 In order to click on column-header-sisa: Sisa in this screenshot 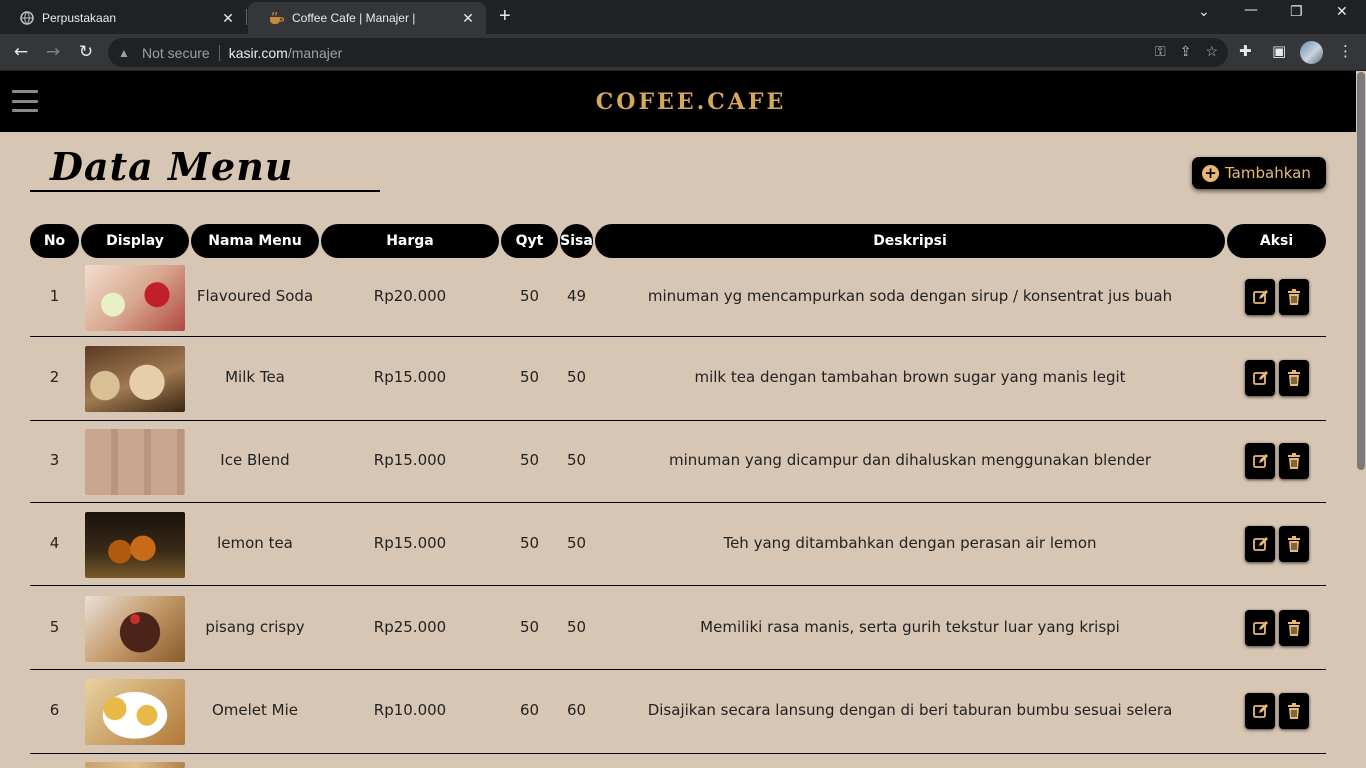, I will do `click(576, 241)`.